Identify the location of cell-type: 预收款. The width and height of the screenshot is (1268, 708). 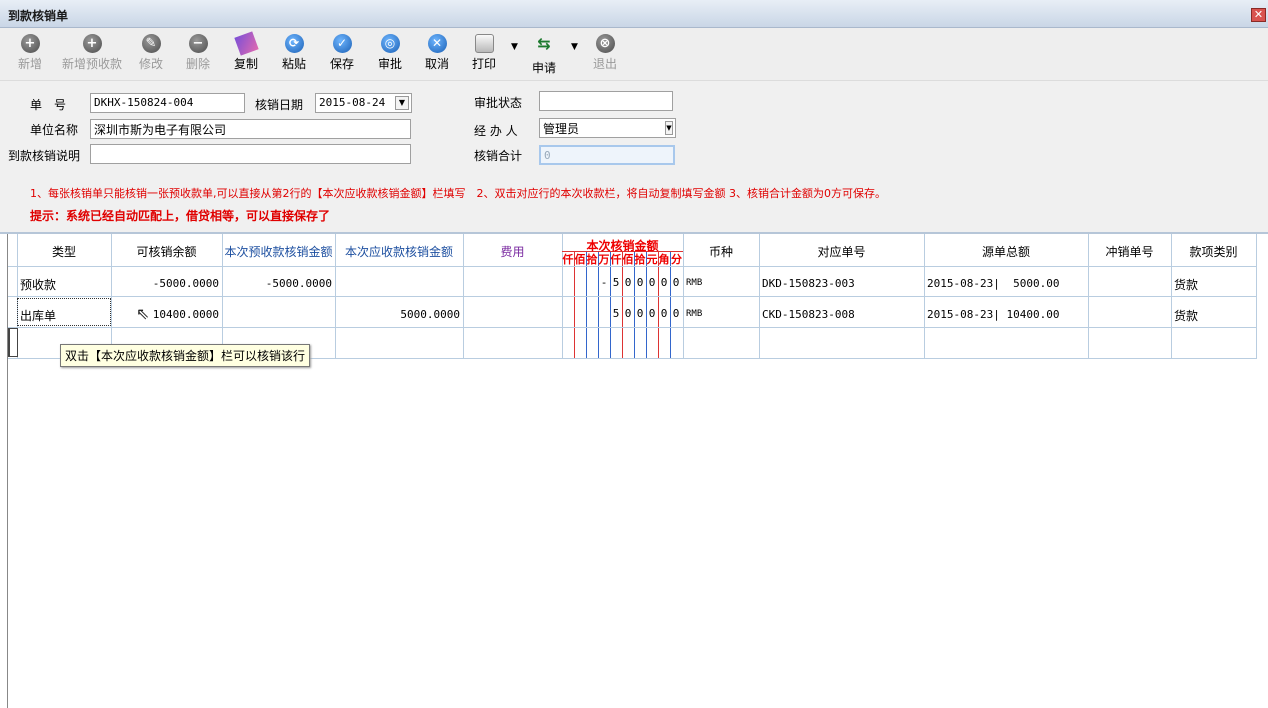
(38, 284).